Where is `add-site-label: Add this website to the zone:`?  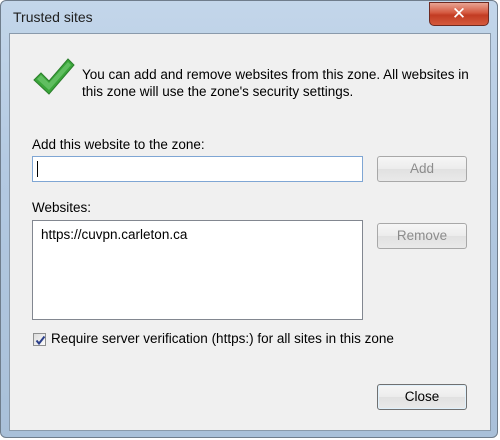
add-site-label: Add this website to the zone: is located at coordinates (118, 144).